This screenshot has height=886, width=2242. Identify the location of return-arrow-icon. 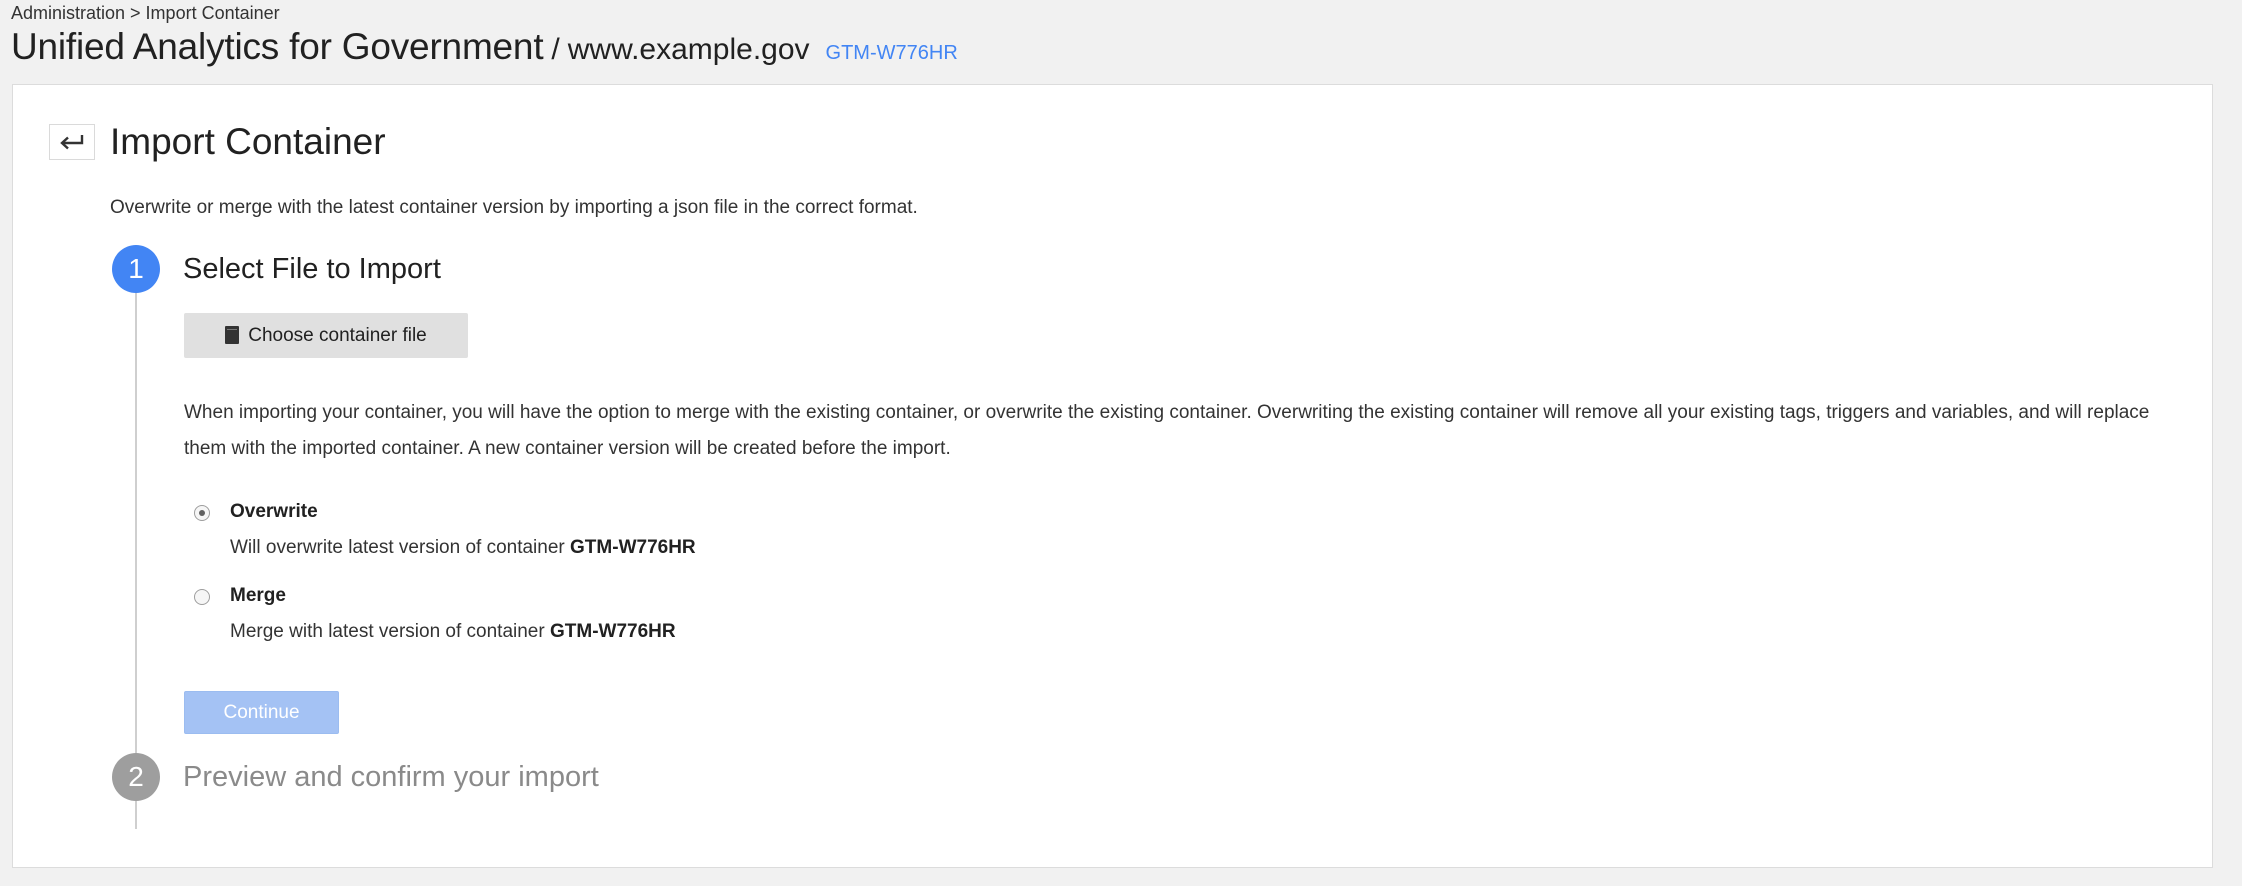
(72, 142).